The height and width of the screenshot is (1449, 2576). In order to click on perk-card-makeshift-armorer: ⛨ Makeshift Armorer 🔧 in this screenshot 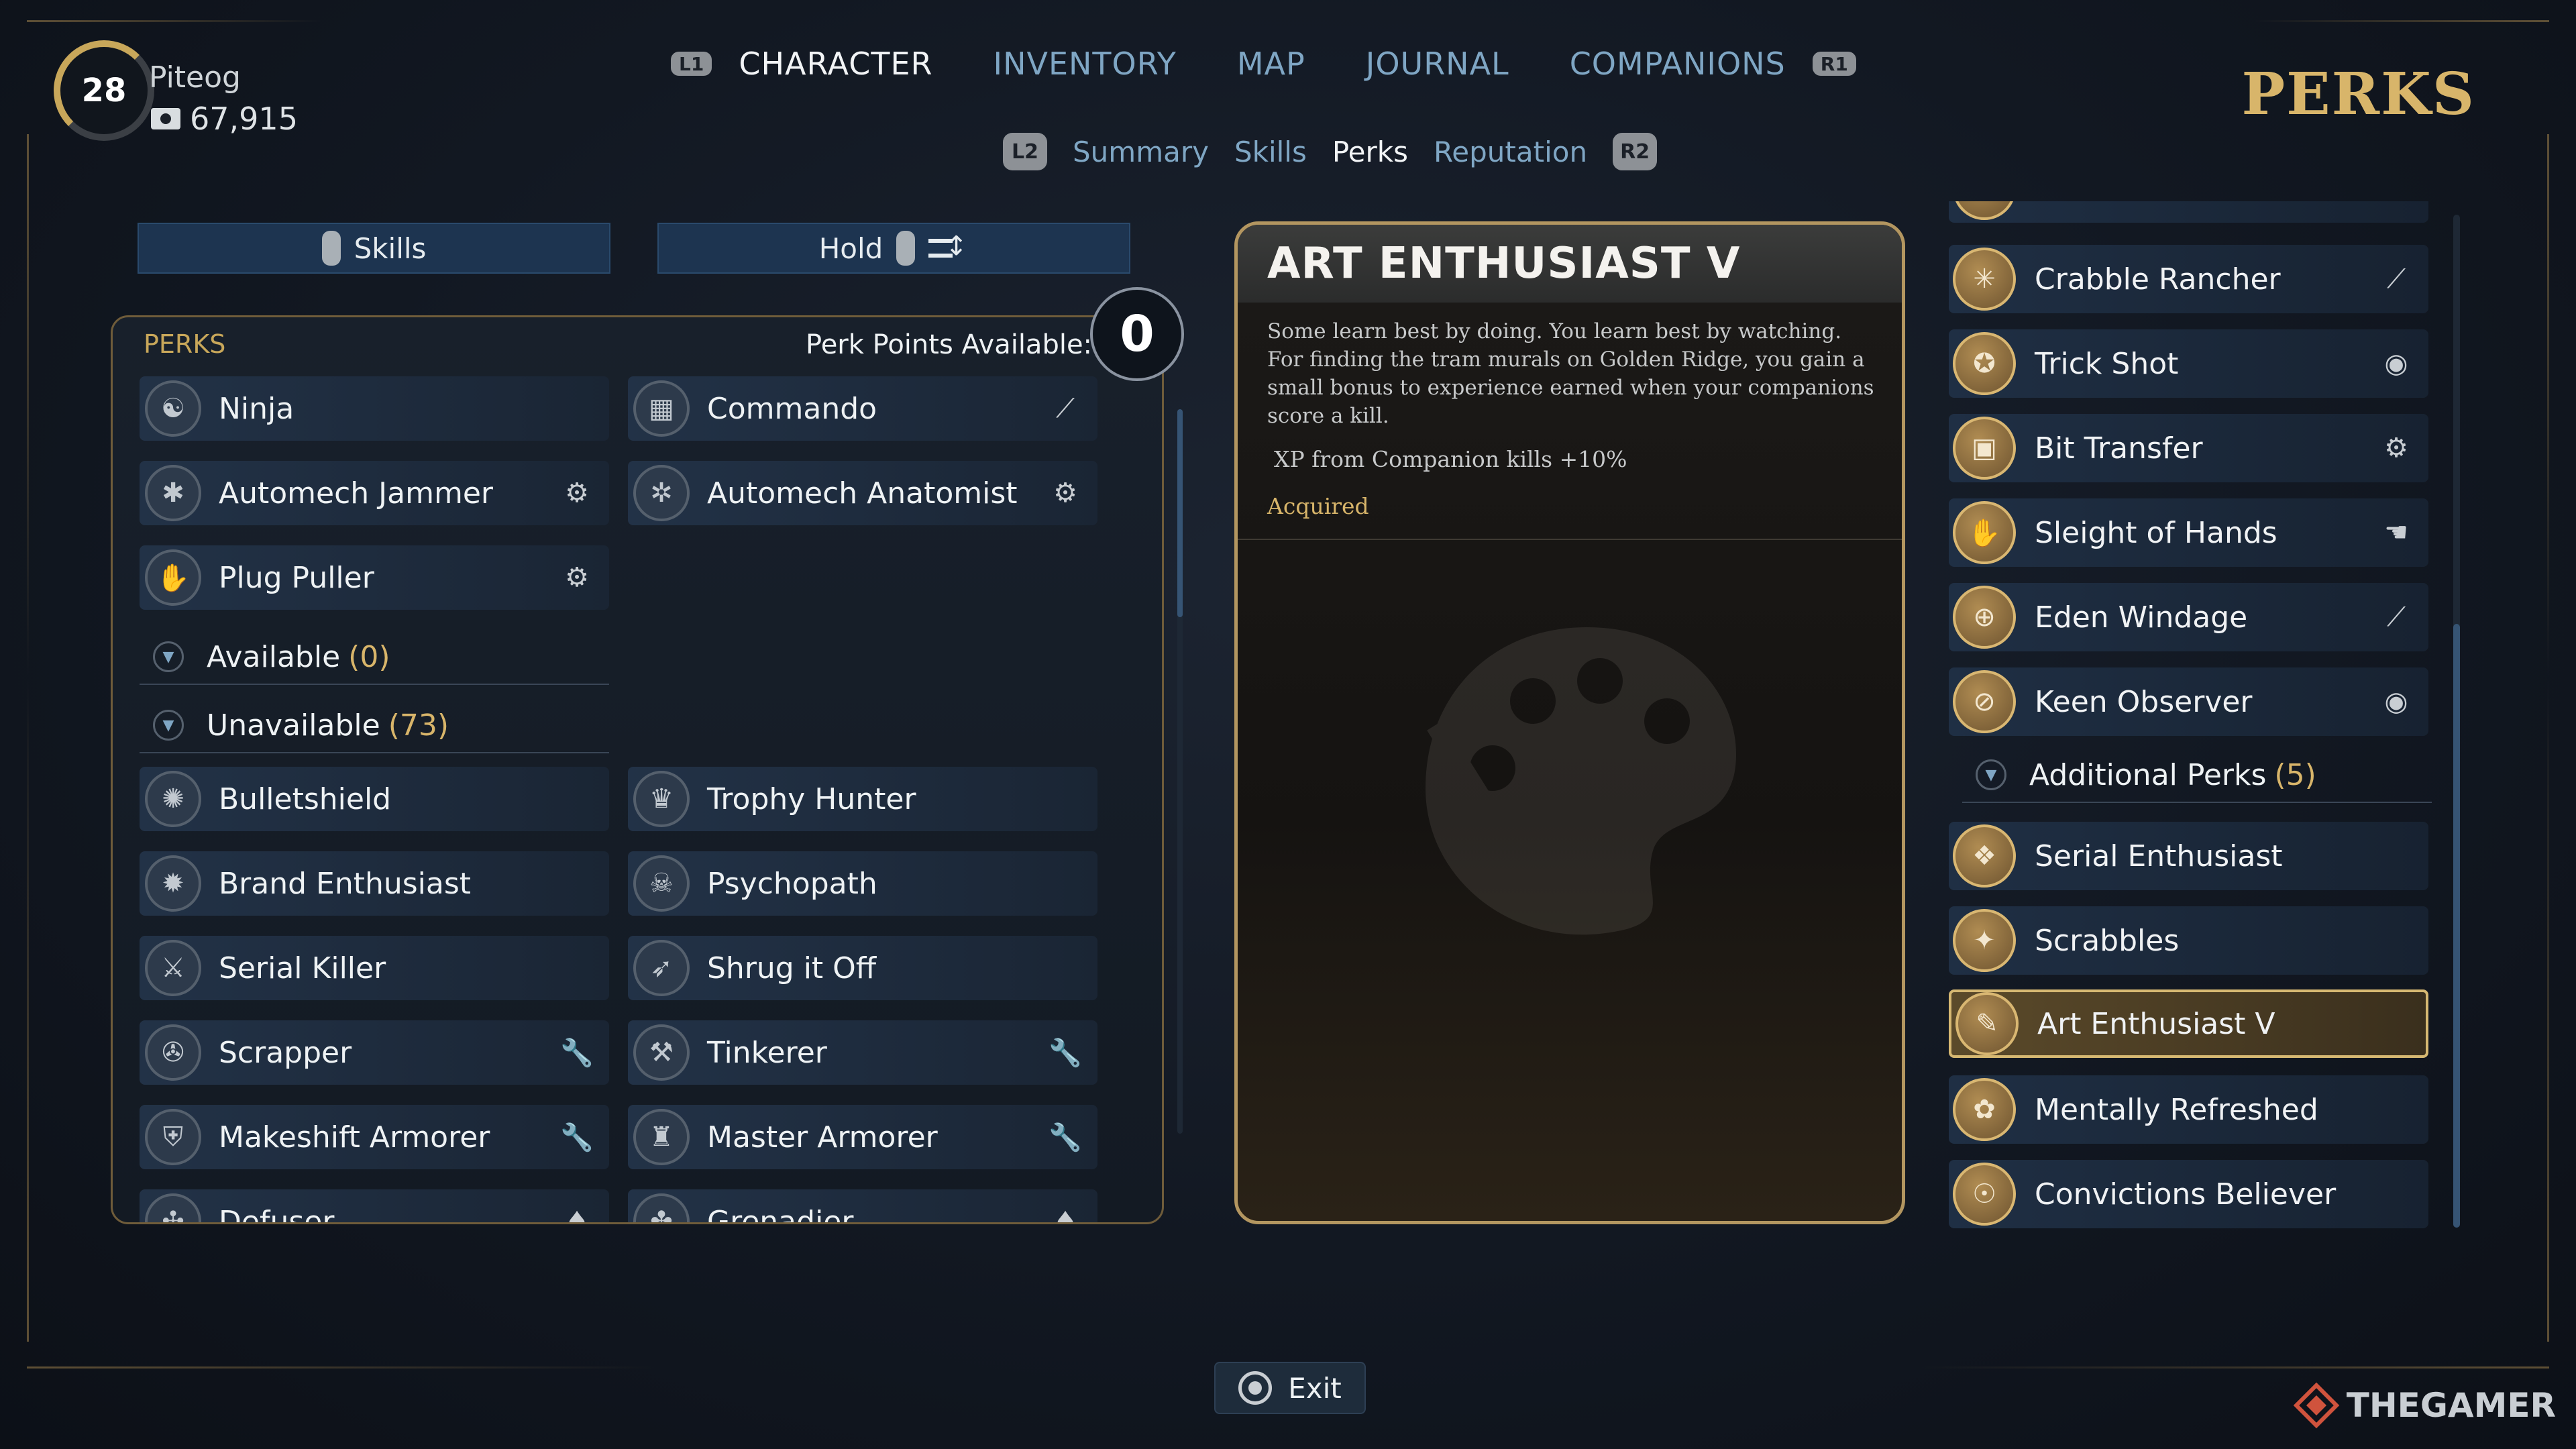, I will do `click(374, 1137)`.